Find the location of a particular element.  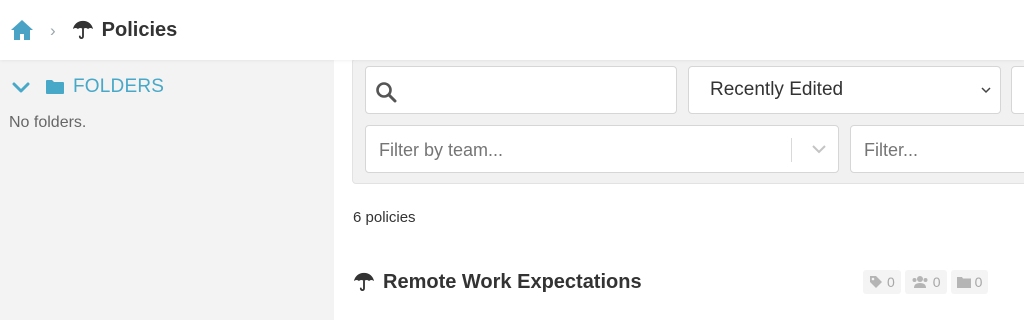

search-box is located at coordinates (521, 90).